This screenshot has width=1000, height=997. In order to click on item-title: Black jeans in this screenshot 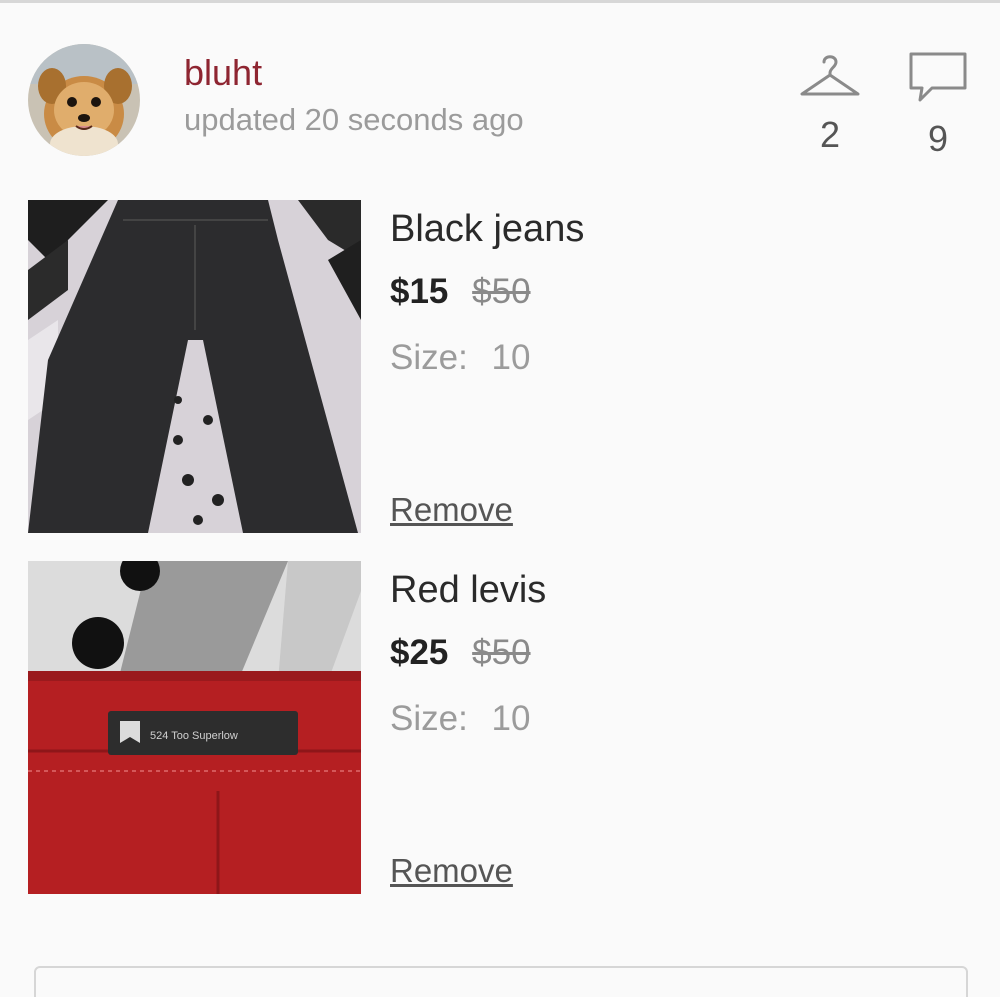, I will do `click(487, 229)`.